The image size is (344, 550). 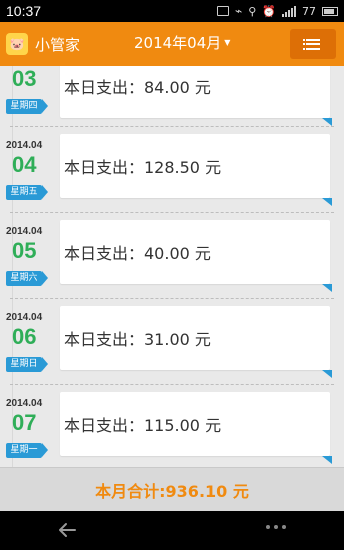 What do you see at coordinates (58, 44) in the screenshot?
I see `app-title: 小管家` at bounding box center [58, 44].